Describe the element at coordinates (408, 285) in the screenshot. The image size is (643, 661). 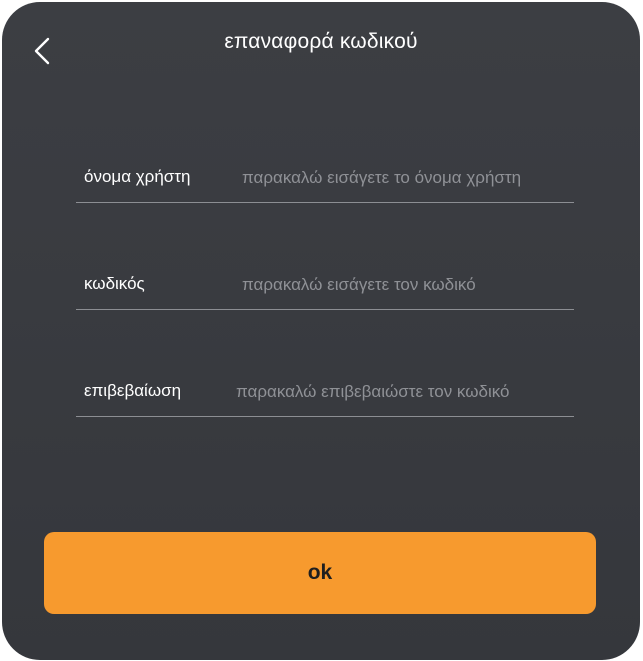
I see `password-input` at that location.